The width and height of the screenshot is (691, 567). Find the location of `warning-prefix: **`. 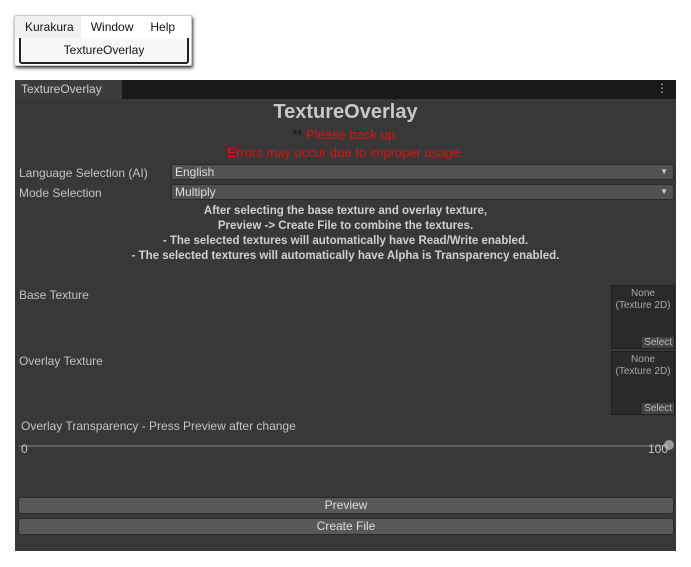

warning-prefix: ** is located at coordinates (297, 134).